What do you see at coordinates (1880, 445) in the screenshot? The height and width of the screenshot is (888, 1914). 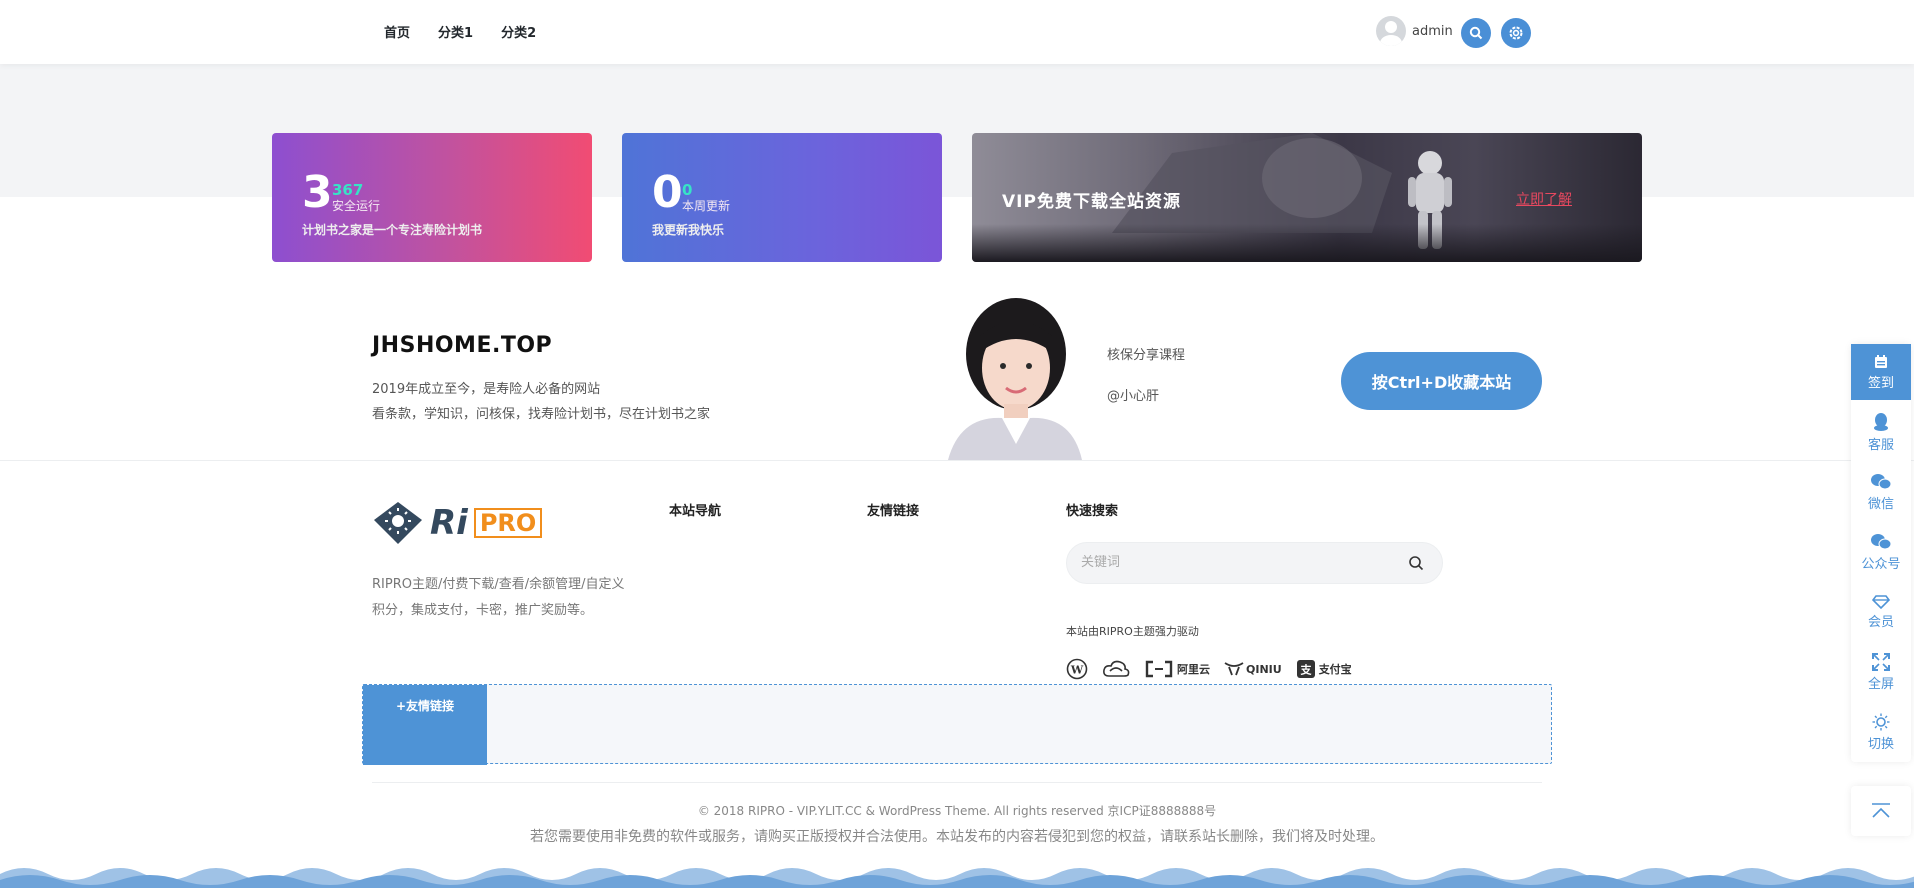 I see `sidebar-item-label: 客服` at bounding box center [1880, 445].